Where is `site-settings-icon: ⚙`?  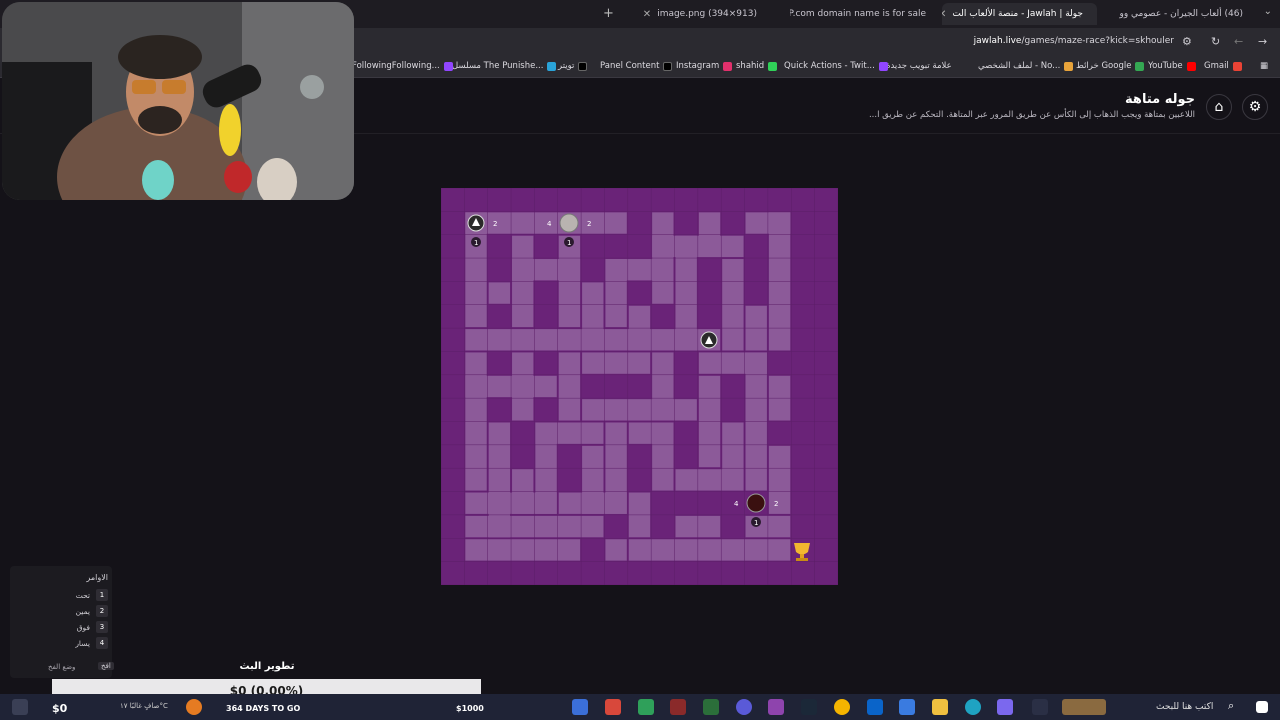
site-settings-icon: ⚙ is located at coordinates (1187, 41).